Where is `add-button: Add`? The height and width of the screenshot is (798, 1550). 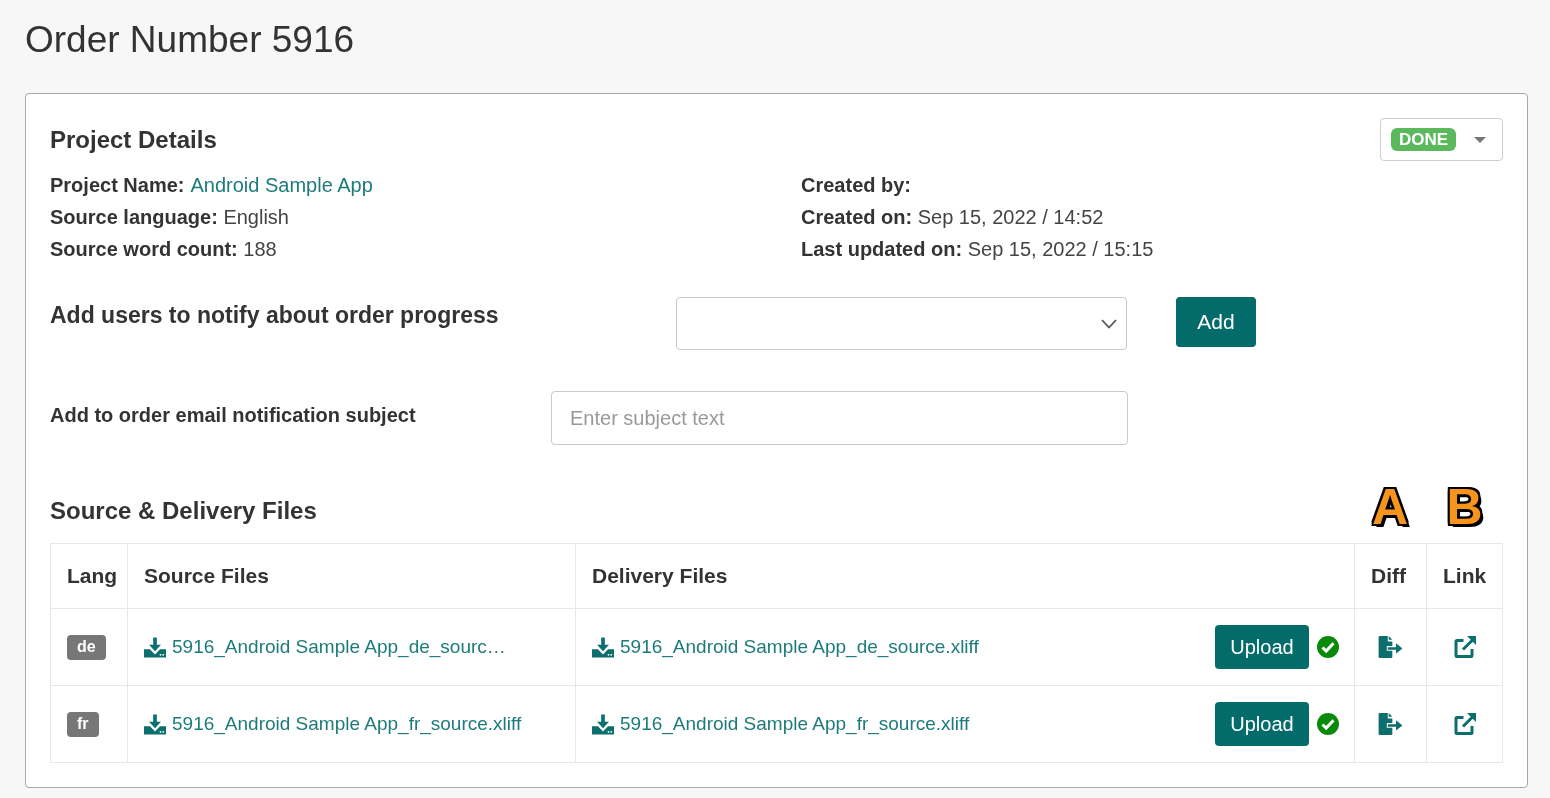 add-button: Add is located at coordinates (1216, 322).